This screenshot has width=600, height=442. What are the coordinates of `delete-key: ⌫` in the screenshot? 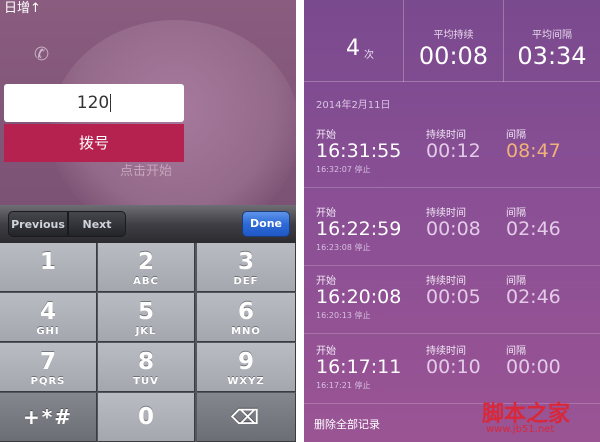 It's located at (246, 417).